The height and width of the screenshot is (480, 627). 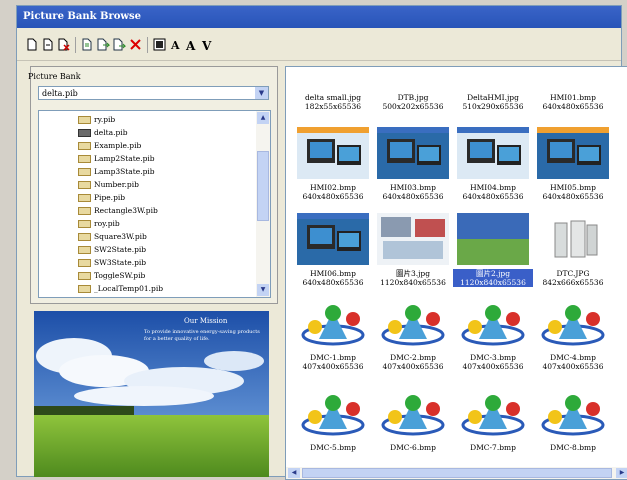 What do you see at coordinates (110, 197) in the screenshot?
I see `tree-item-label: Pipe.pib` at bounding box center [110, 197].